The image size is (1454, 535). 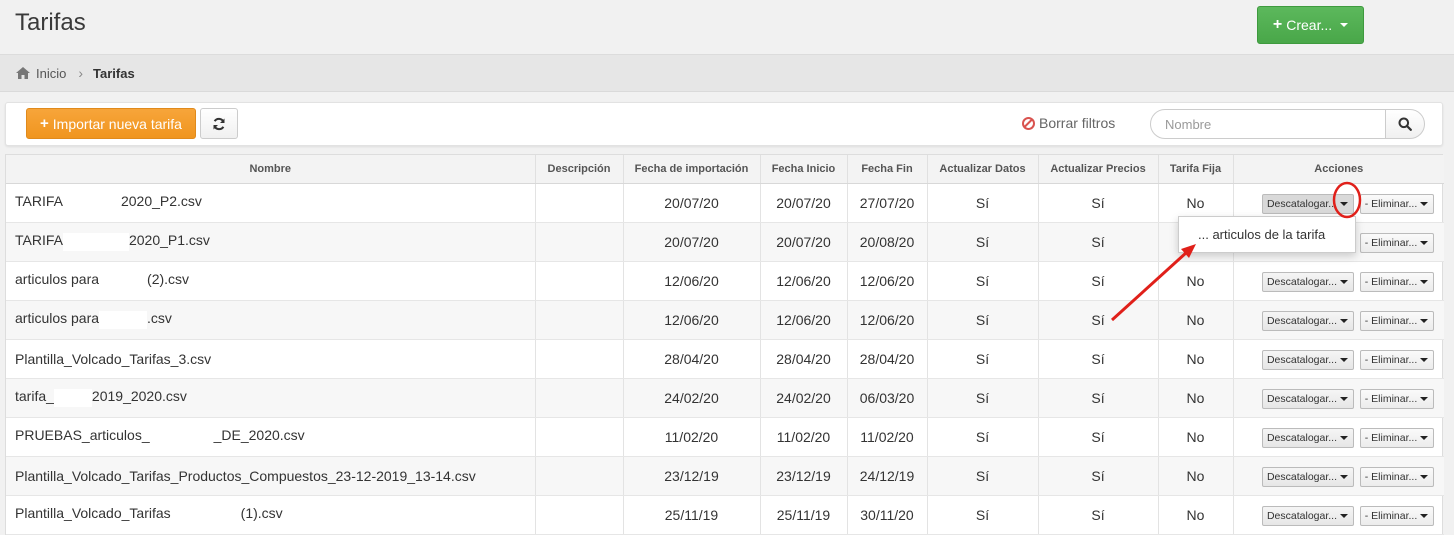 What do you see at coordinates (50, 22) in the screenshot?
I see `page-title: Tarifas` at bounding box center [50, 22].